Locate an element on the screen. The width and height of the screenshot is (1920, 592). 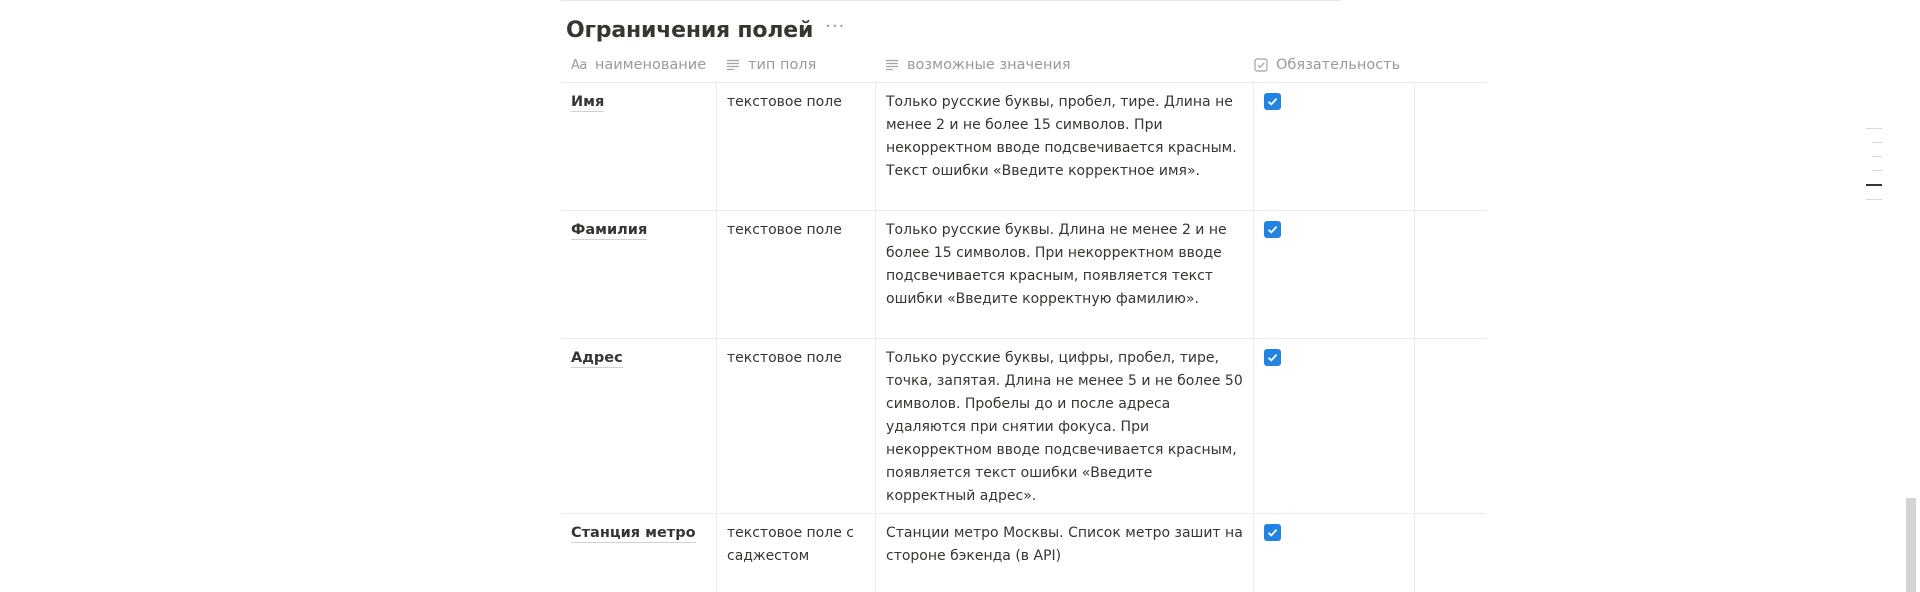
title-property-icon: Aa is located at coordinates (579, 65).